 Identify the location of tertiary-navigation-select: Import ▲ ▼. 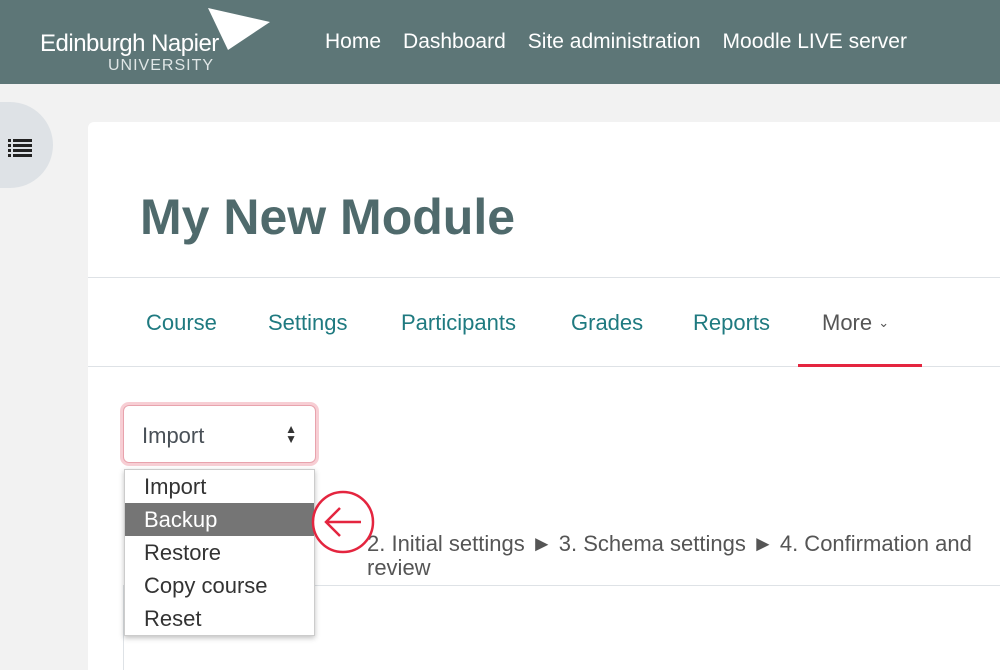
(219, 434).